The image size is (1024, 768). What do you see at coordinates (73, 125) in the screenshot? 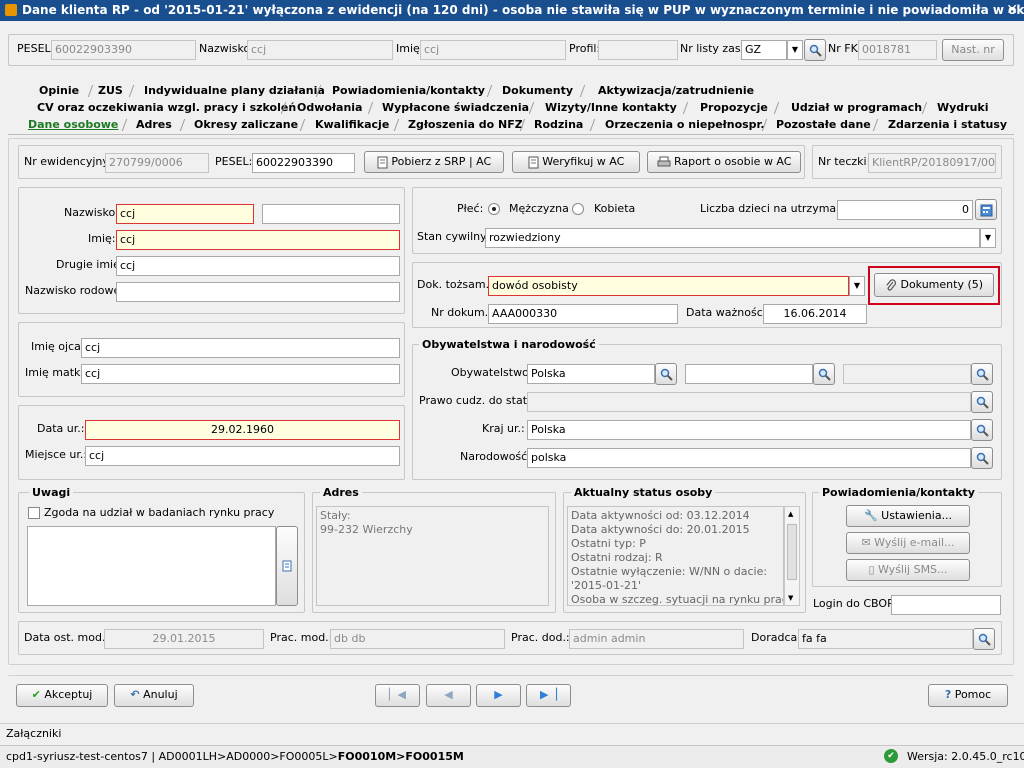
I see `tab-dane-osobowe: Dane osobowe` at bounding box center [73, 125].